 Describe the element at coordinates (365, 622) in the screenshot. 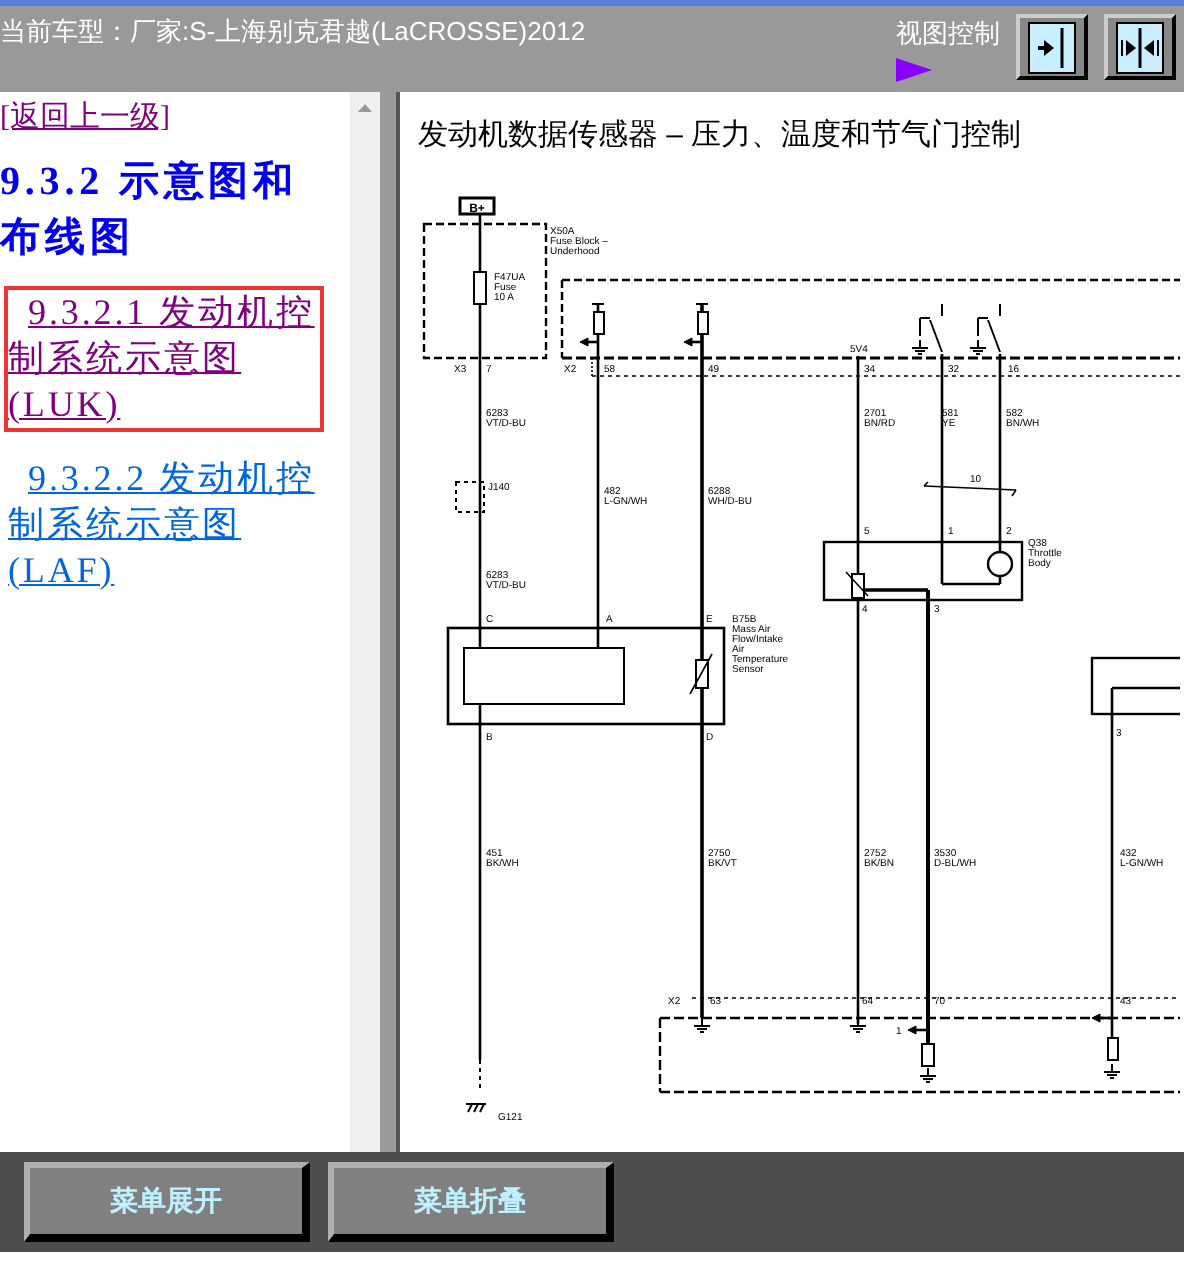

I see `scrollbar` at that location.